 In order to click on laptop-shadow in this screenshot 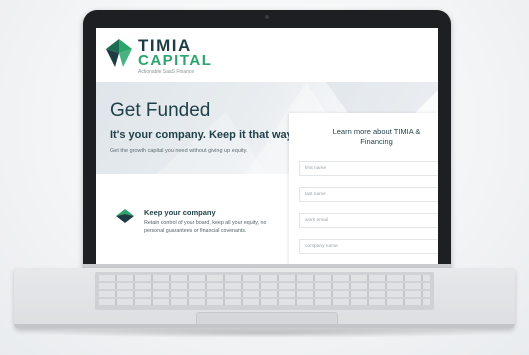, I will do `click(265, 333)`.